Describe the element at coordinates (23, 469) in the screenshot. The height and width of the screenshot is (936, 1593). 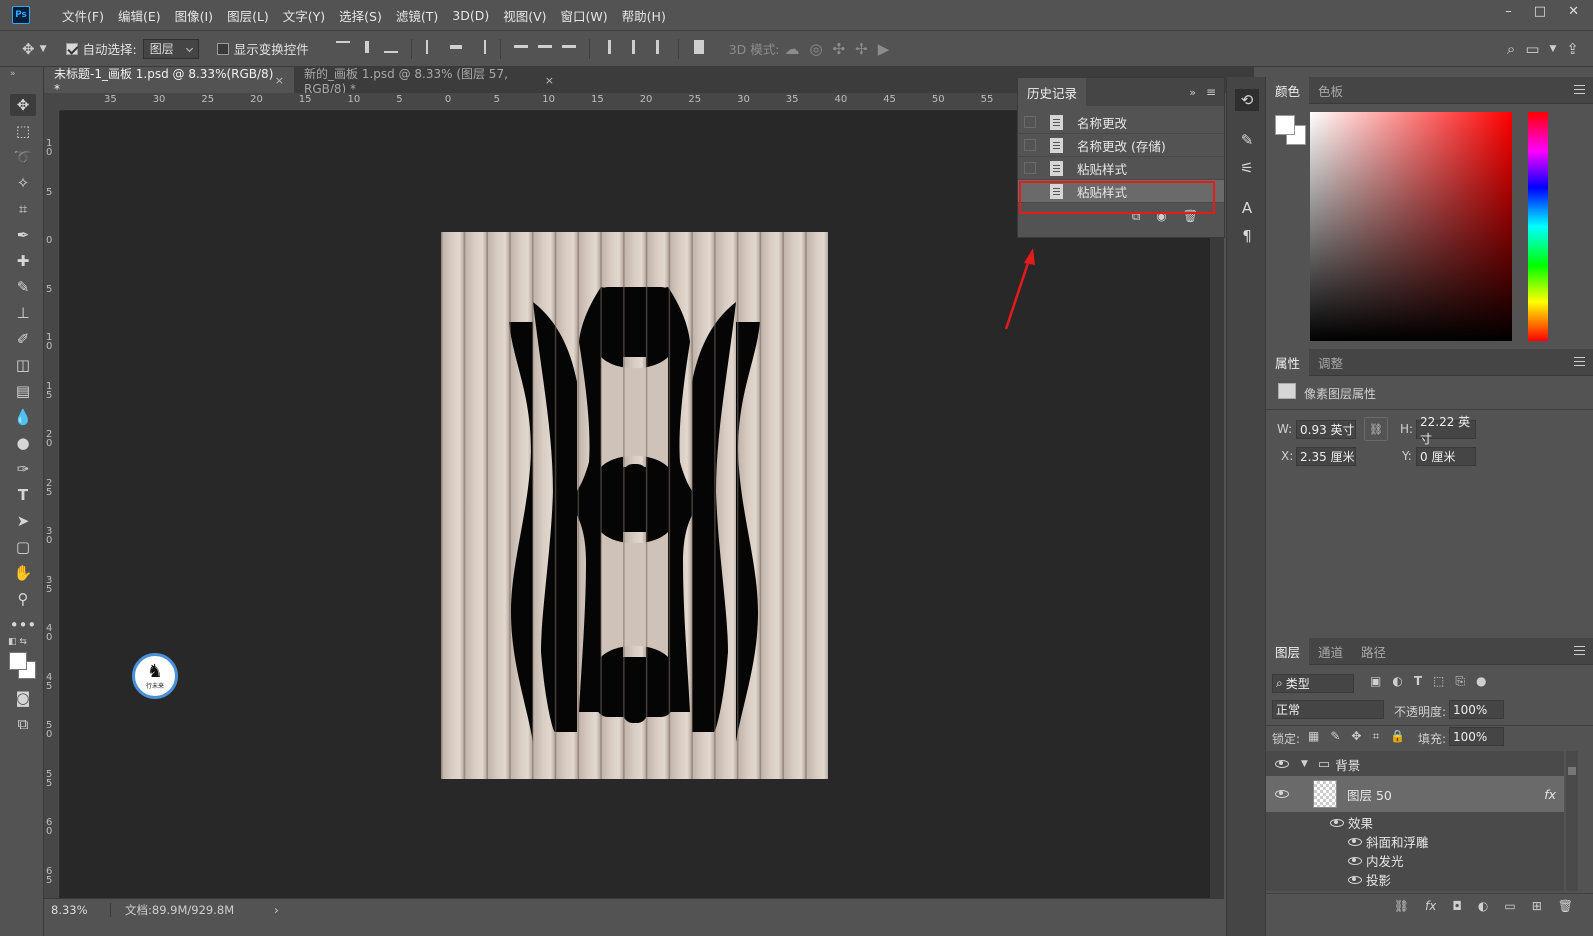
I see `pen-tool-icon: ✑` at that location.